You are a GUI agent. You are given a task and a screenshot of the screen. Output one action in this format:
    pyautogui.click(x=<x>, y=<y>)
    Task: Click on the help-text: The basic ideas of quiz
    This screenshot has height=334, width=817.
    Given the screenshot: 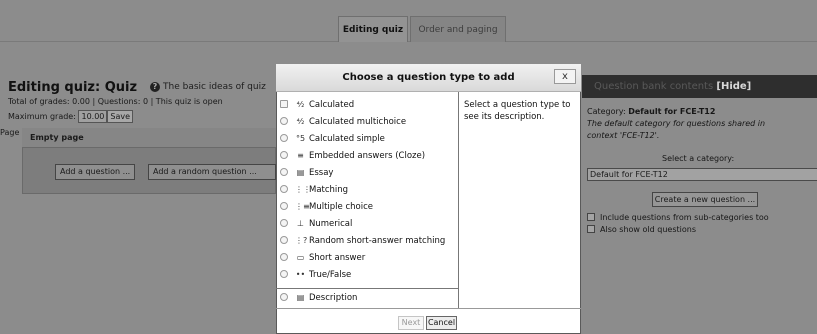 What is the action you would take?
    pyautogui.click(x=214, y=87)
    